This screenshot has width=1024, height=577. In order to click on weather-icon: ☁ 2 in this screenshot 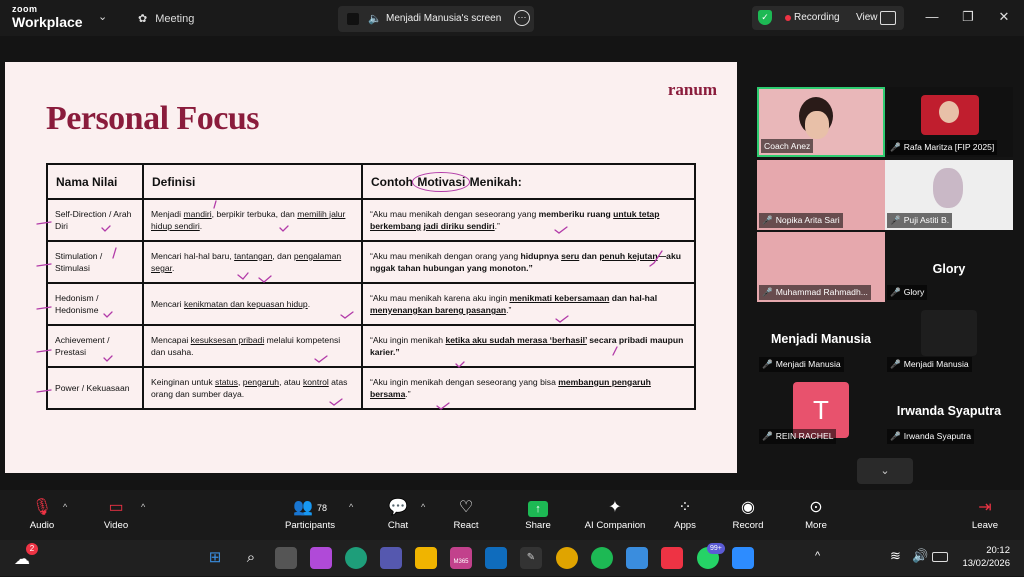, I will do `click(26, 556)`.